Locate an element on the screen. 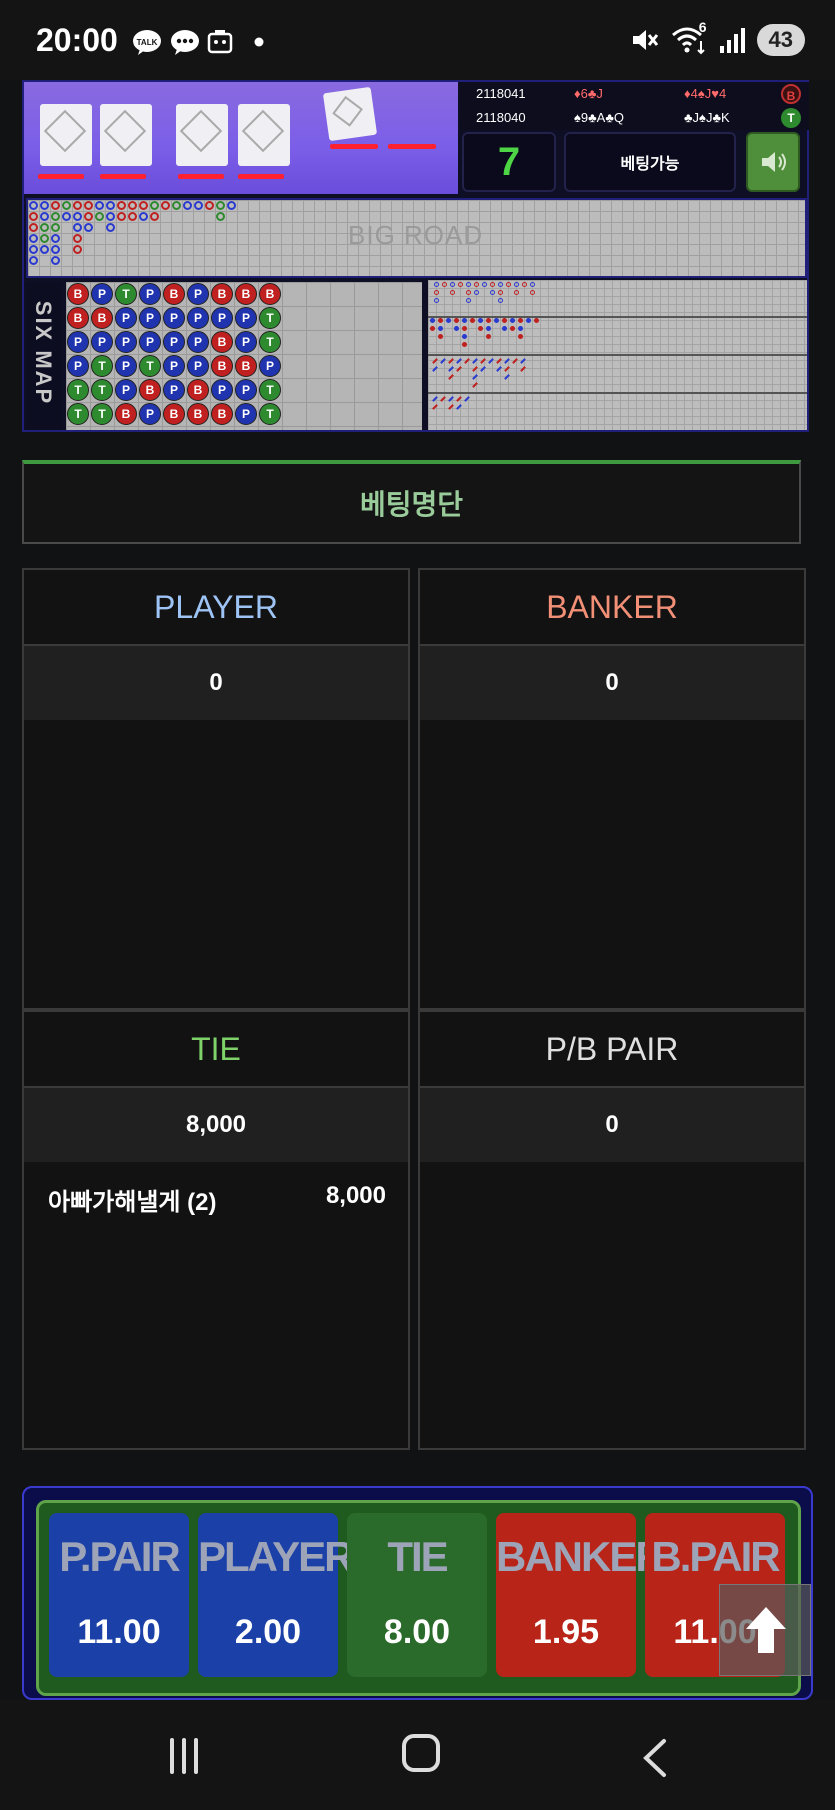 The height and width of the screenshot is (1810, 835). result-badge: T is located at coordinates (791, 118).